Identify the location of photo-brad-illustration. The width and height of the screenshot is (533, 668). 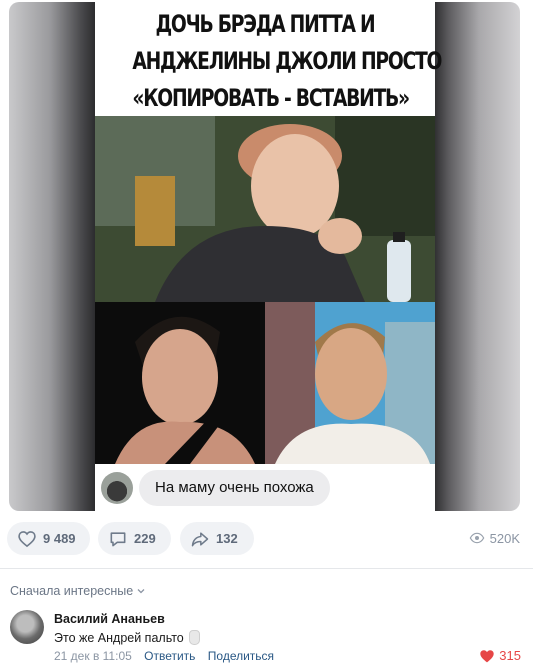
(350, 383).